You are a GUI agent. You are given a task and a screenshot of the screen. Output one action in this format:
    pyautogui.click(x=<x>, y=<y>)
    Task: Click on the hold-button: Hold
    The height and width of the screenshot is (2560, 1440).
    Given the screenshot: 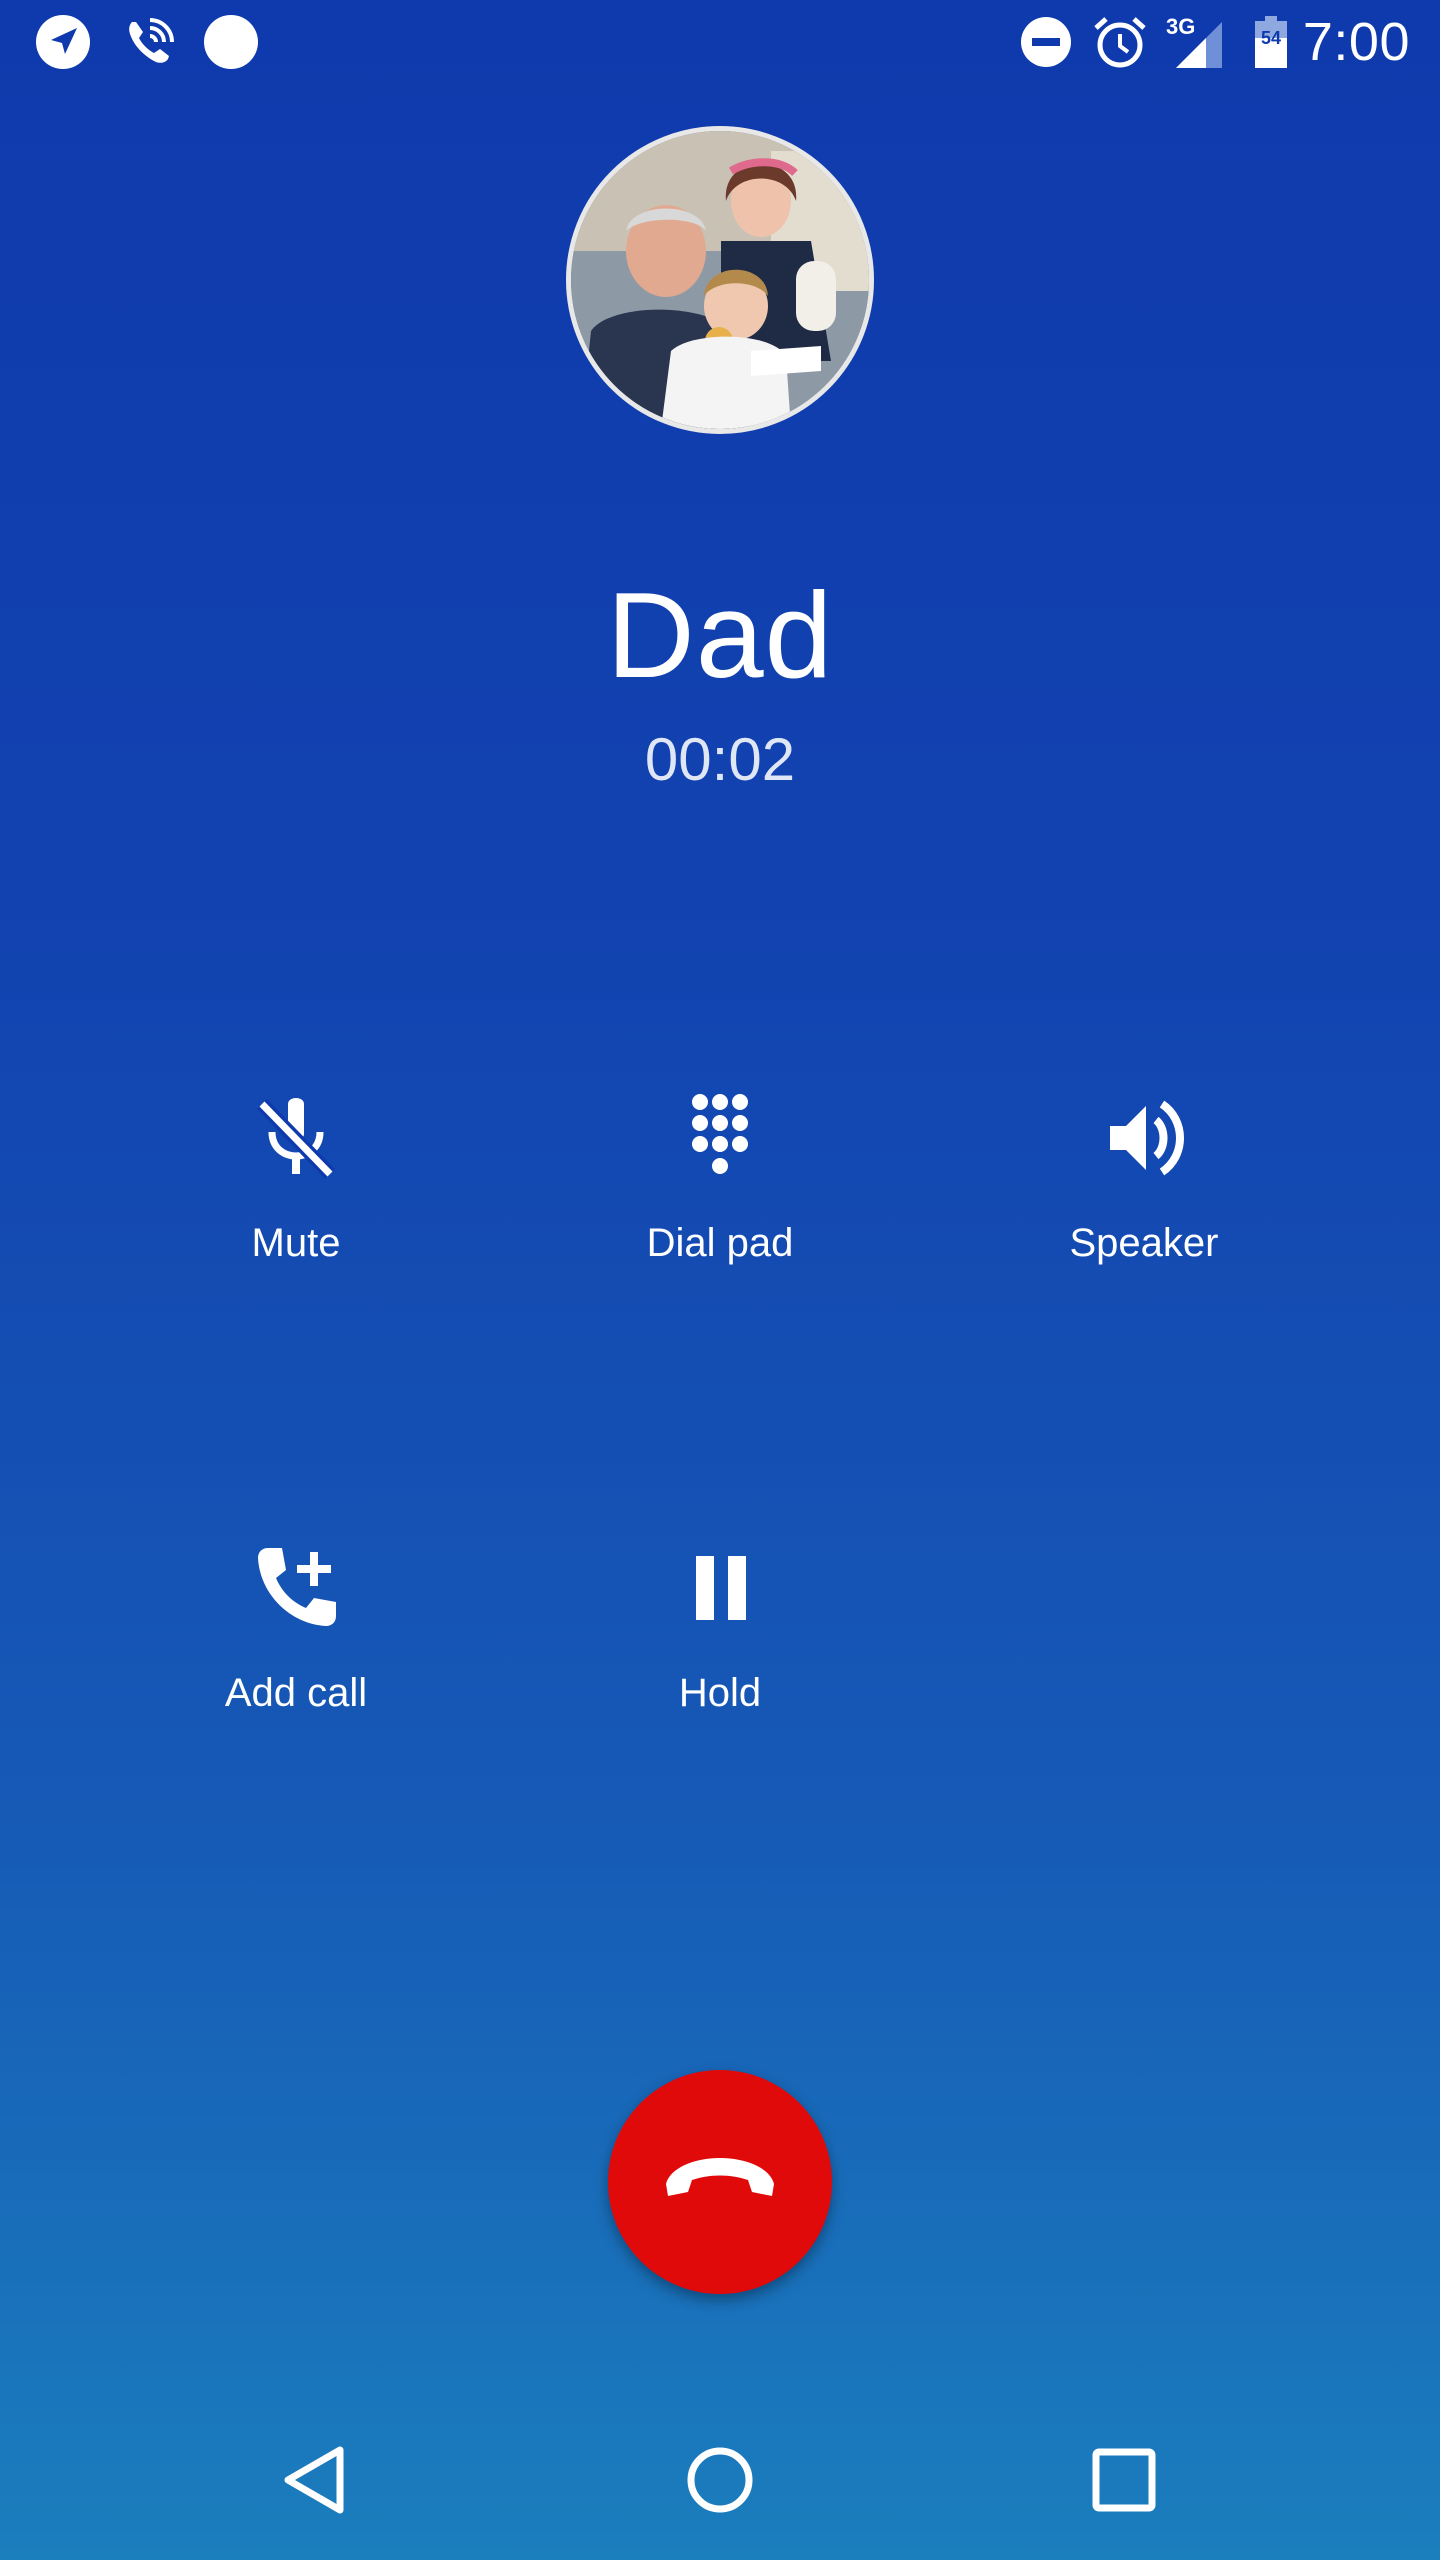 What is the action you would take?
    pyautogui.click(x=720, y=1660)
    